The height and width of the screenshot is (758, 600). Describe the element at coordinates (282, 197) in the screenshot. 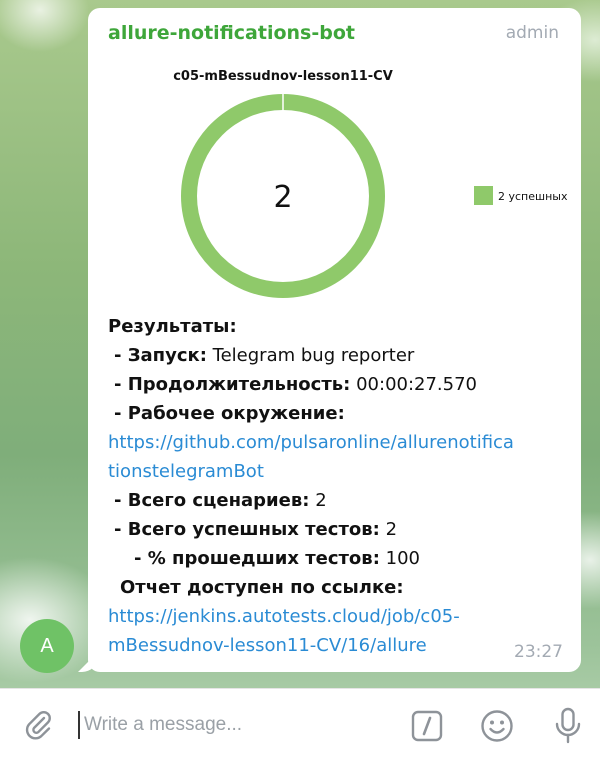

I see `chart-center-label: 2` at that location.